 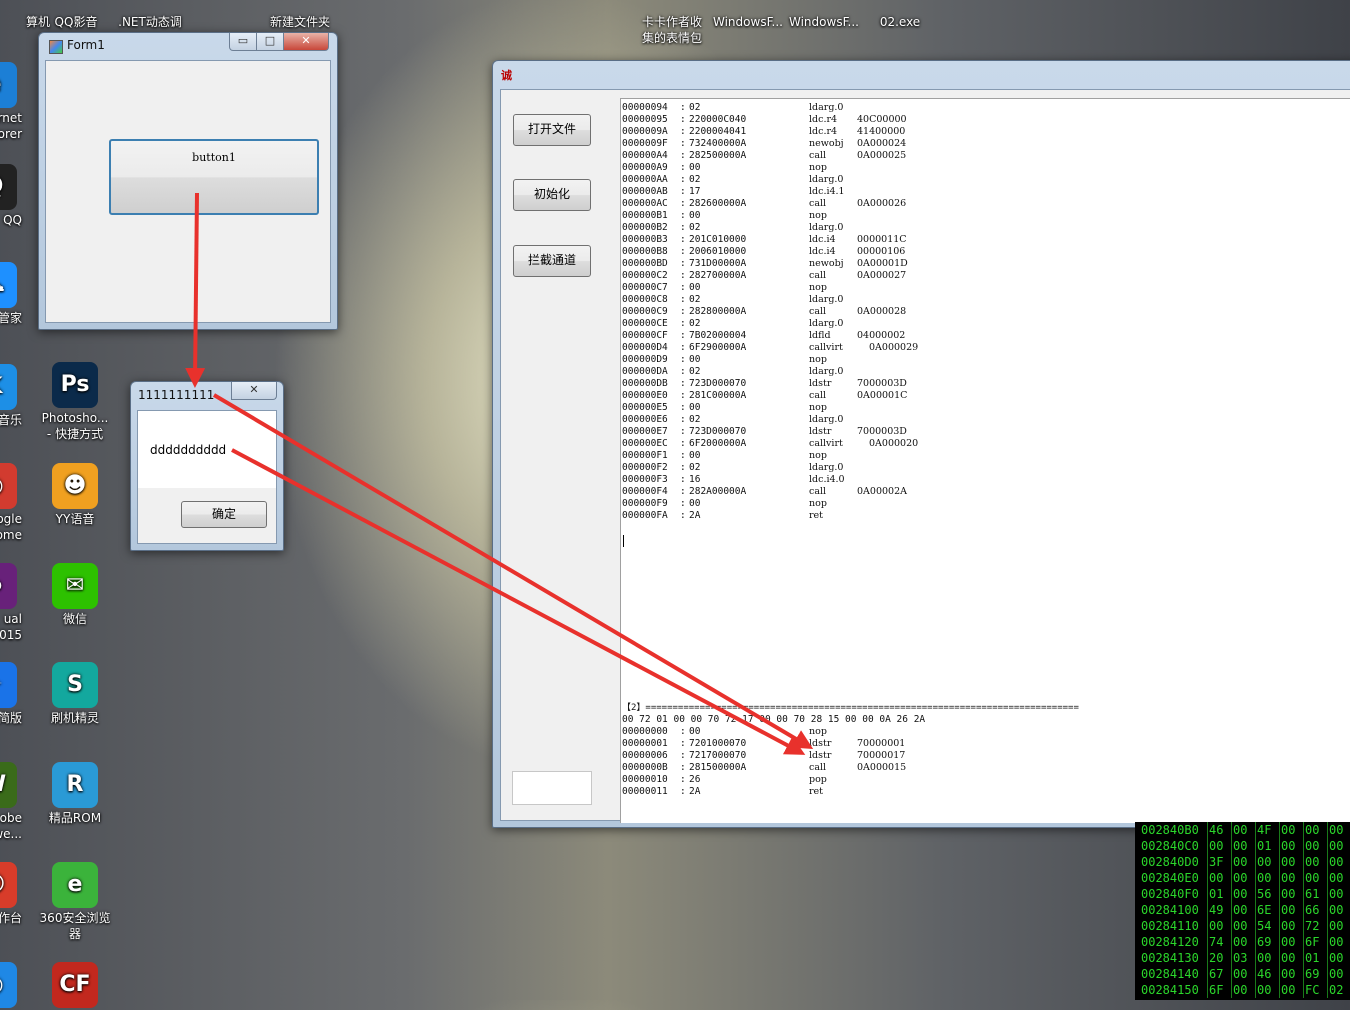 What do you see at coordinates (1268, 910) in the screenshot?
I see `hex-byte: 6E` at bounding box center [1268, 910].